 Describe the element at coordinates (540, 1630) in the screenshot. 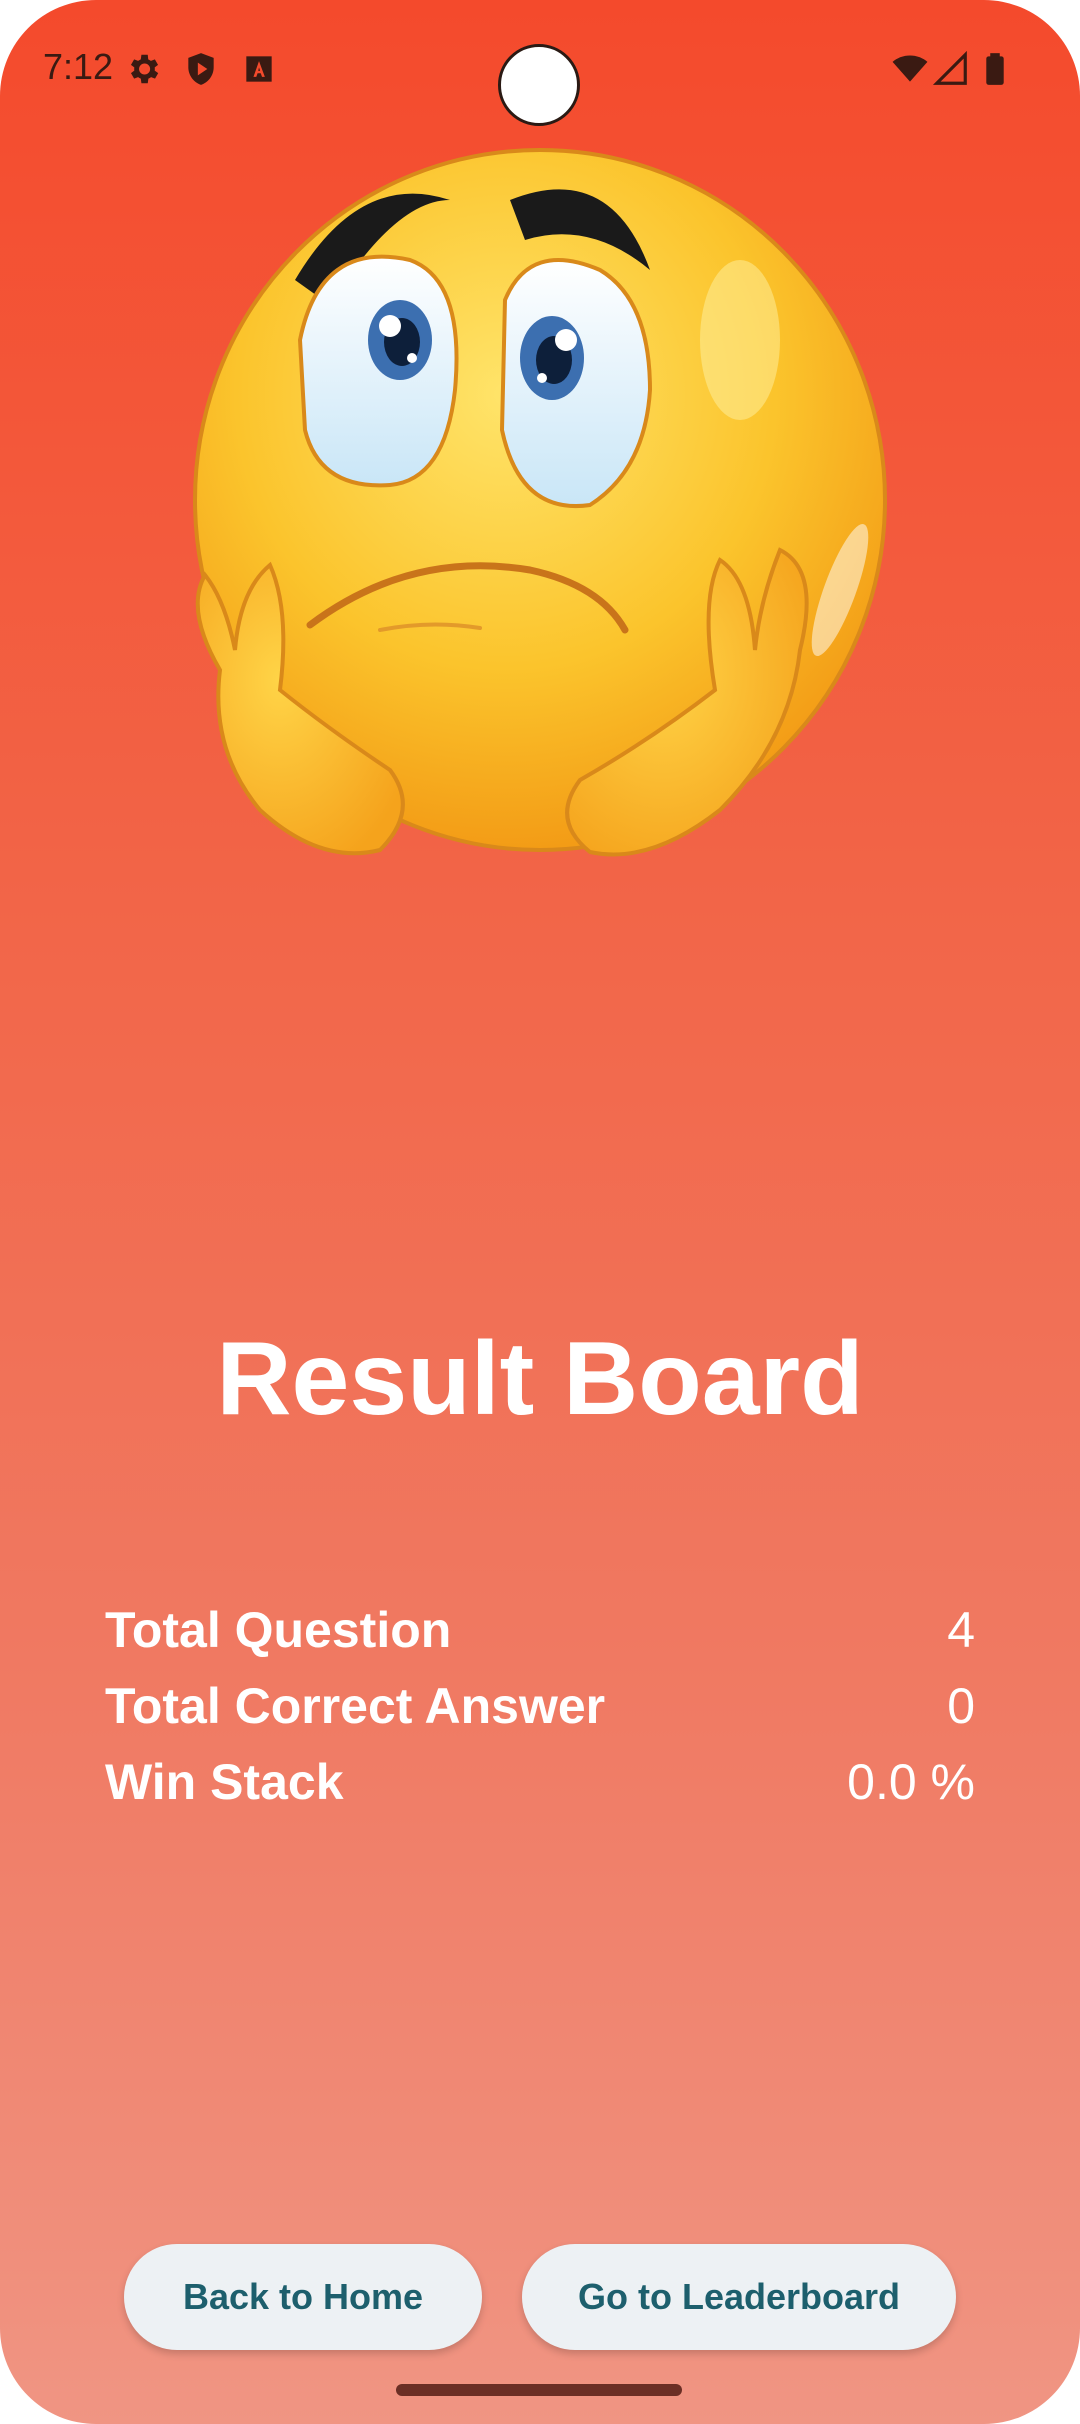

I see `stat-total-question: Total Question 4` at that location.